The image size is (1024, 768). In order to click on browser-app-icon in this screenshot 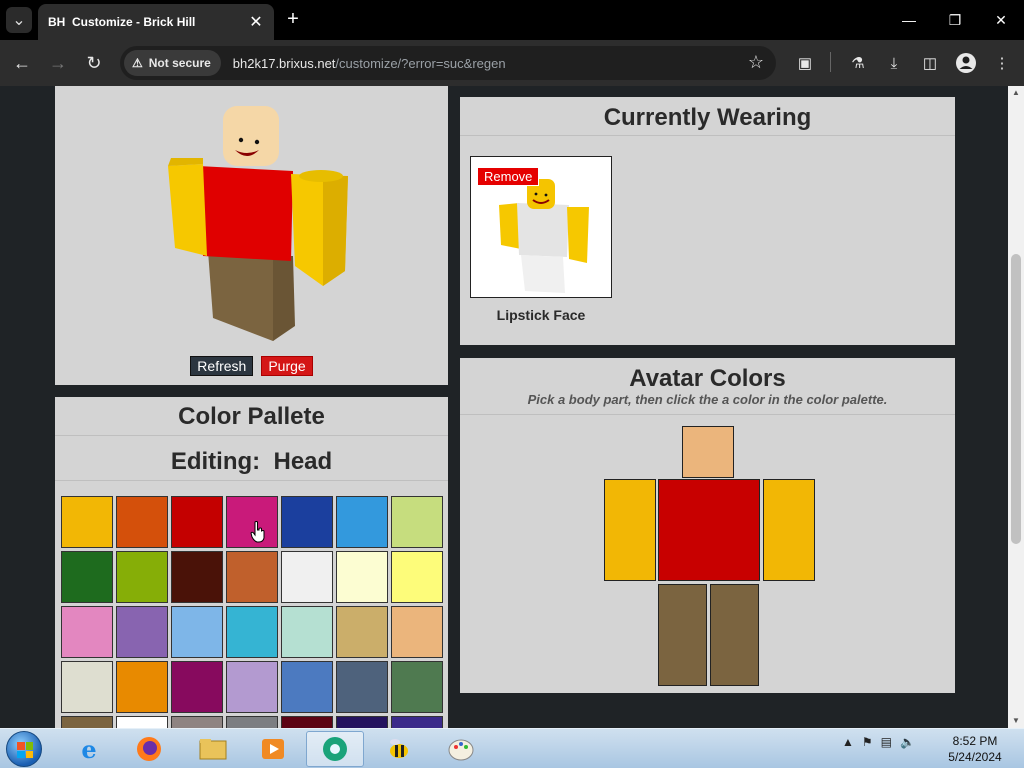, I will do `click(335, 749)`.